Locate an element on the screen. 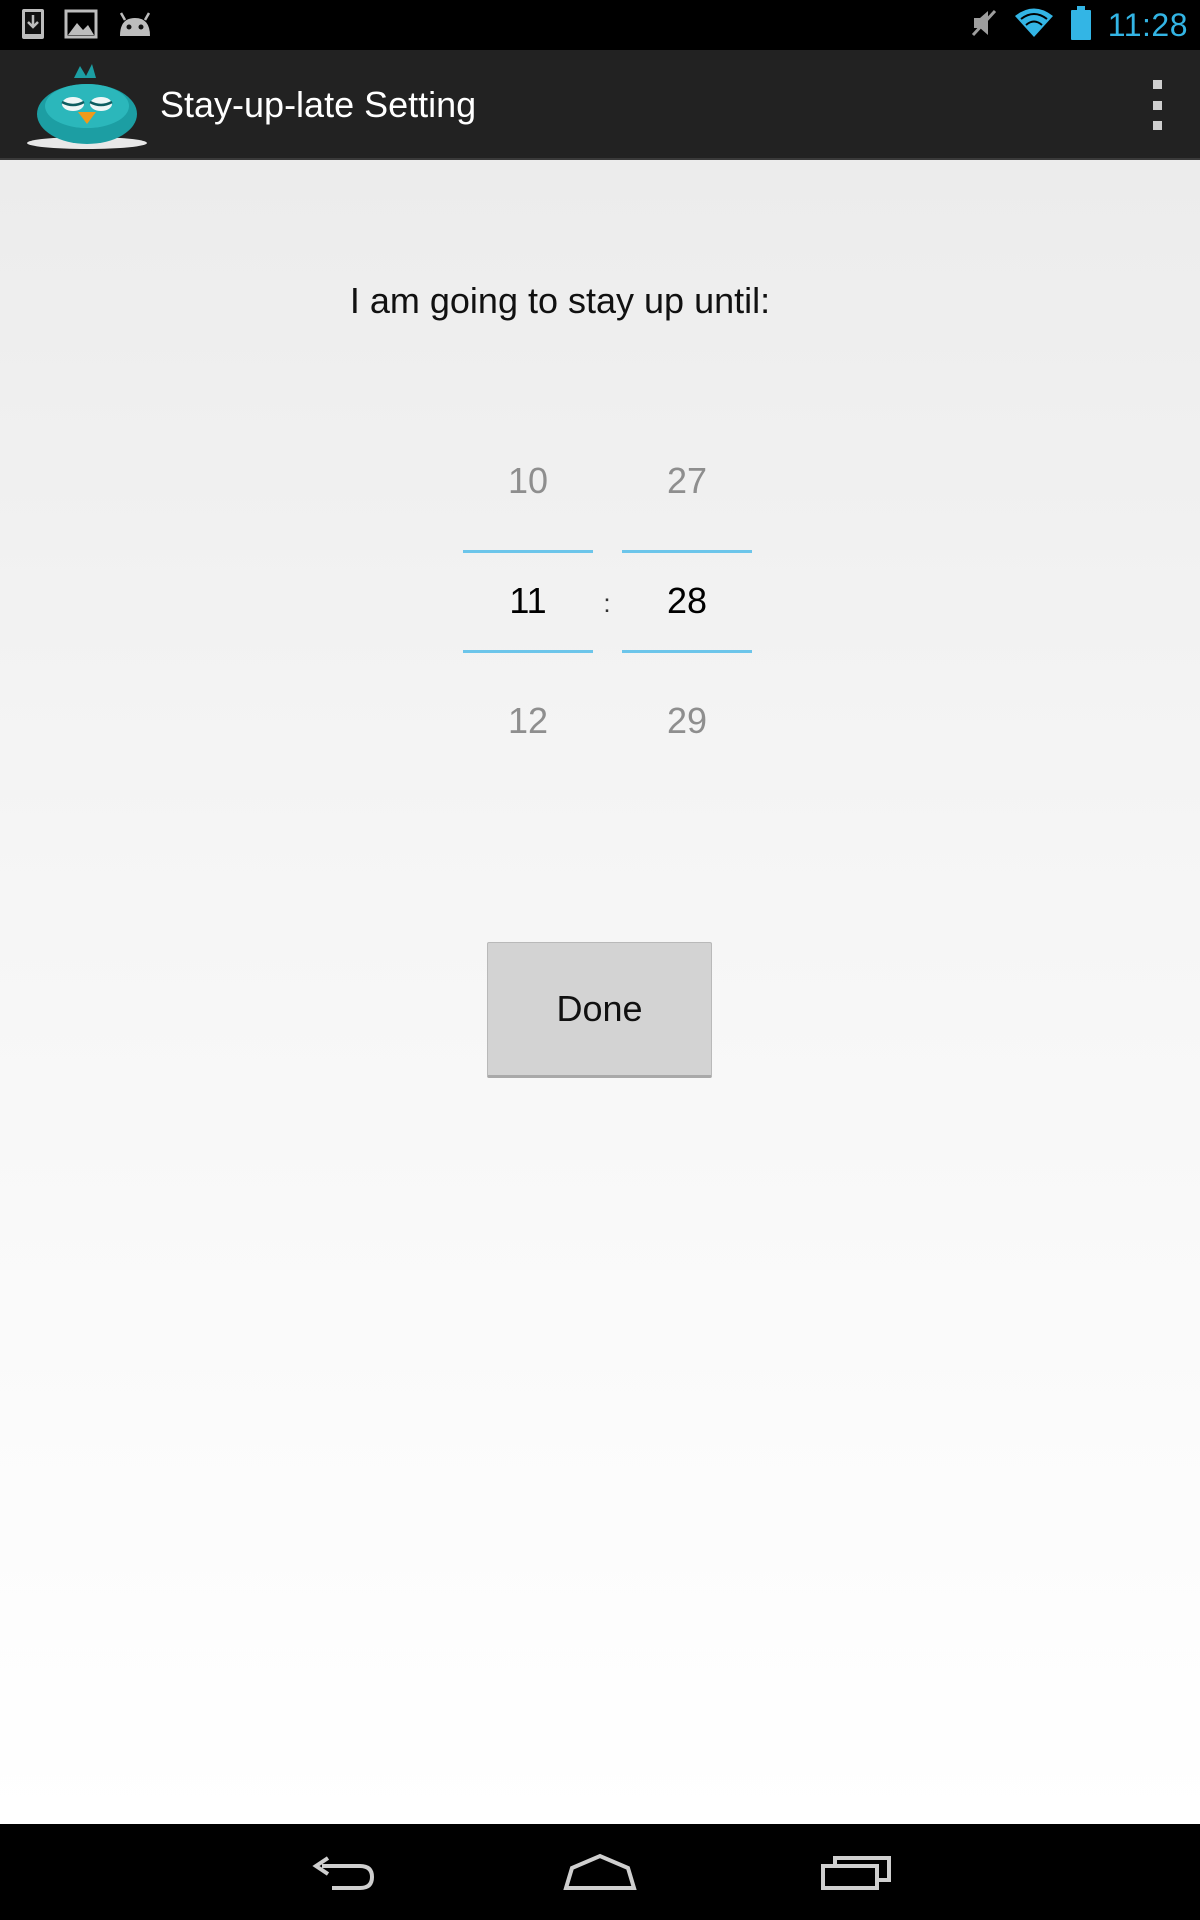  minute-top-divider is located at coordinates (687, 551).